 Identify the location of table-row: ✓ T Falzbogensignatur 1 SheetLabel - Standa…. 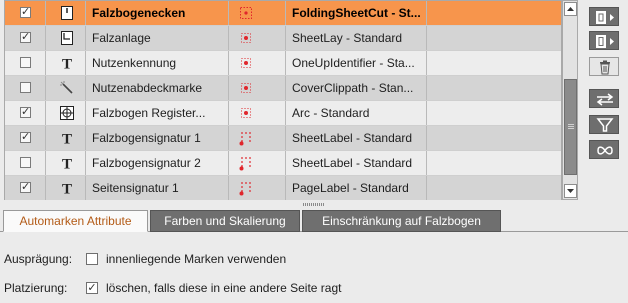
(283, 138).